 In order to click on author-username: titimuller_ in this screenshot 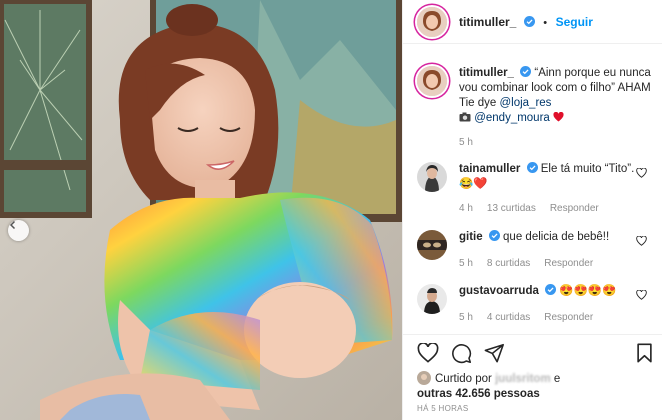, I will do `click(487, 22)`.